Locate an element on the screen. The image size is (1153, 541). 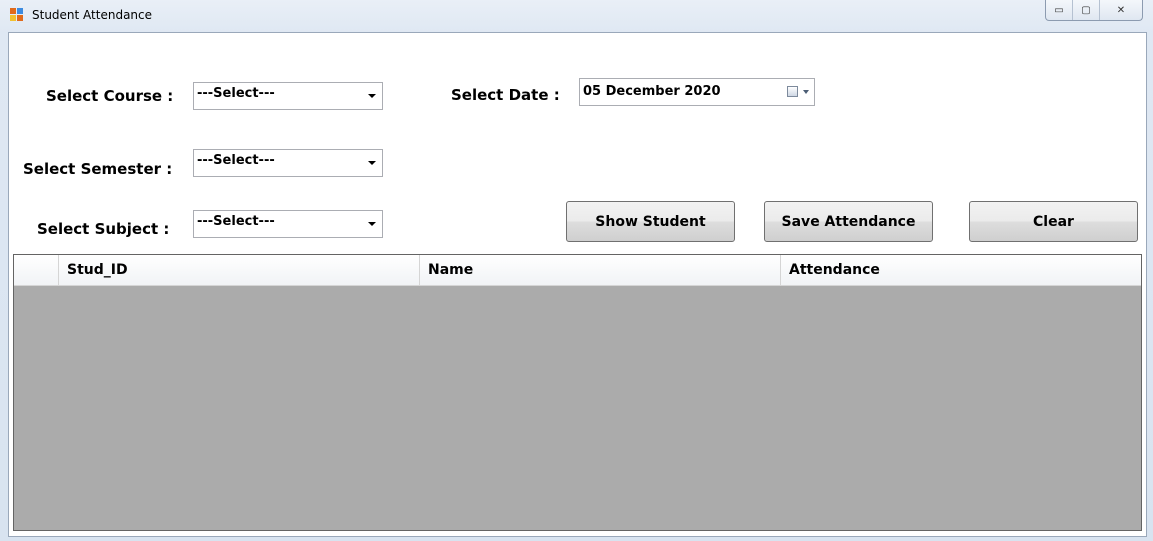
row-header-corner is located at coordinates (36, 270).